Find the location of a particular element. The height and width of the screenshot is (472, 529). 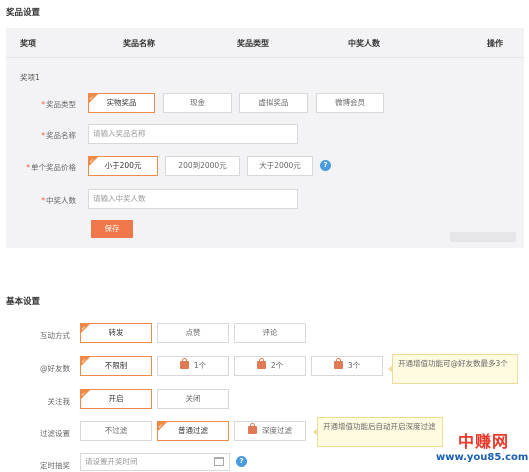

winner-count-input: 请输入中奖人数 is located at coordinates (193, 199).